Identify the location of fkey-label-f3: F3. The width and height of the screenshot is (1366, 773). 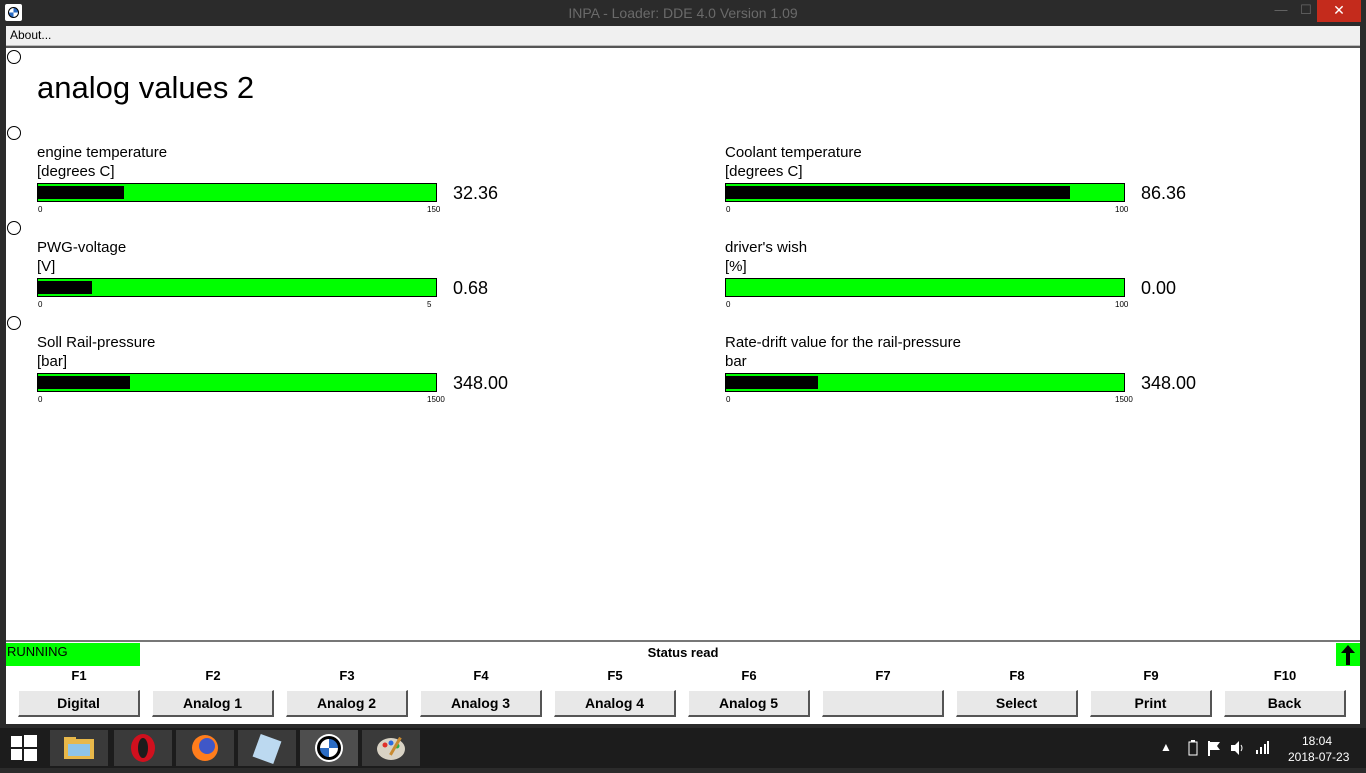
(347, 675).